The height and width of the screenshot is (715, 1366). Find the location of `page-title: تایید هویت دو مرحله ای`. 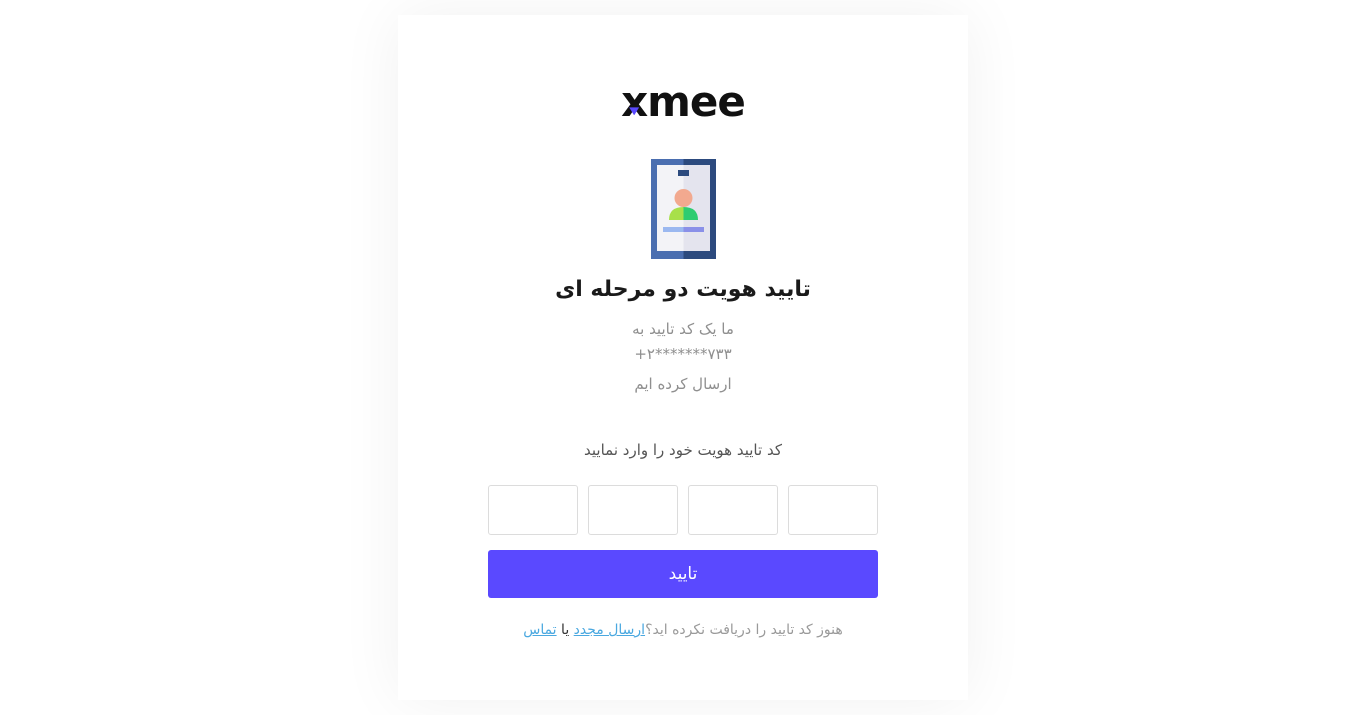

page-title: تایید هویت دو مرحله ای is located at coordinates (683, 289).